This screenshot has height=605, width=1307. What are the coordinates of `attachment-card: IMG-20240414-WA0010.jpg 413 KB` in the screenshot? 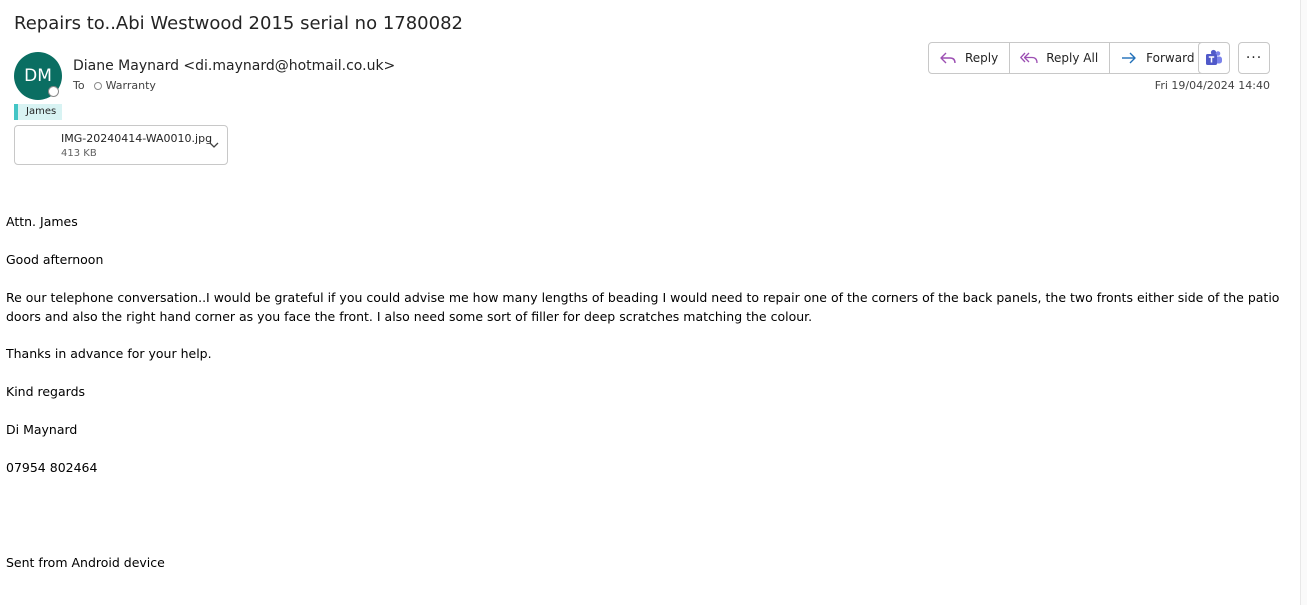 It's located at (121, 145).